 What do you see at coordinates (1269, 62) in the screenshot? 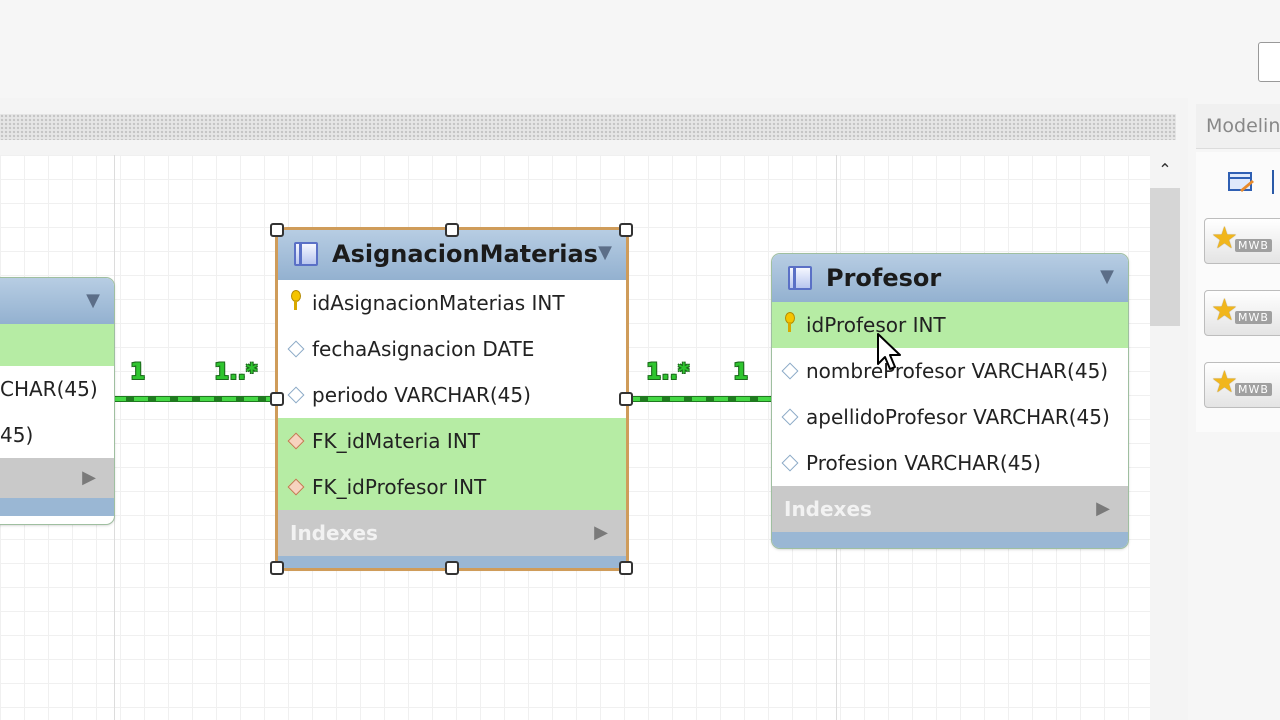
I see `toolbar-button` at bounding box center [1269, 62].